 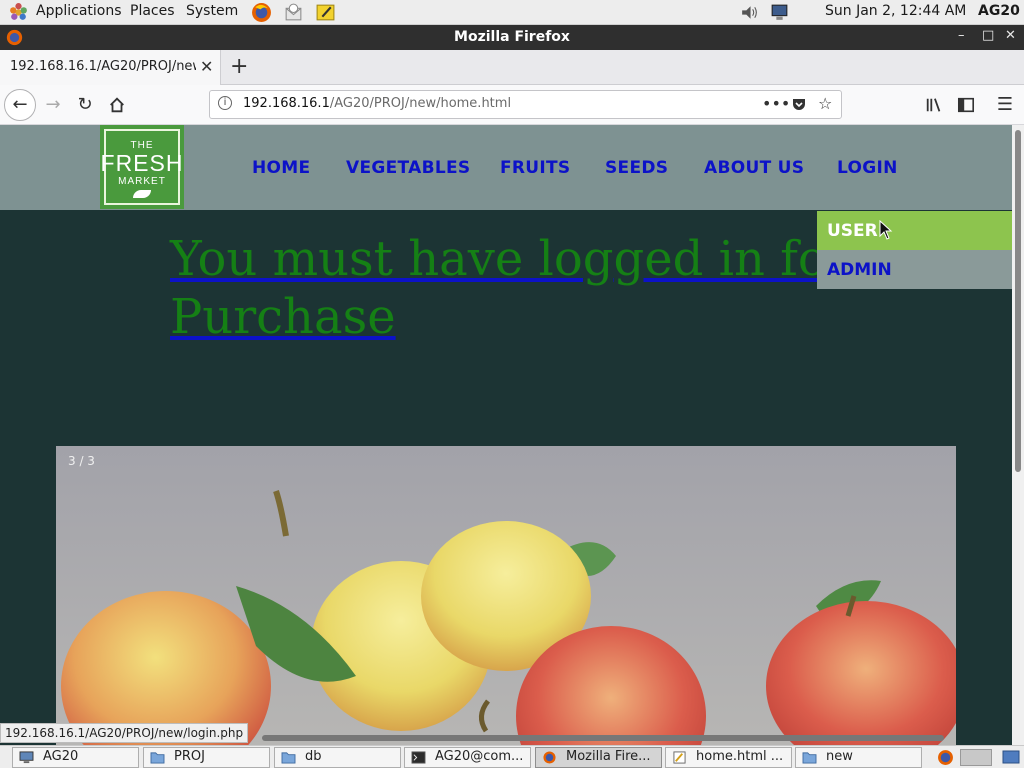 What do you see at coordinates (988, 35) in the screenshot?
I see `maximize-button: □` at bounding box center [988, 35].